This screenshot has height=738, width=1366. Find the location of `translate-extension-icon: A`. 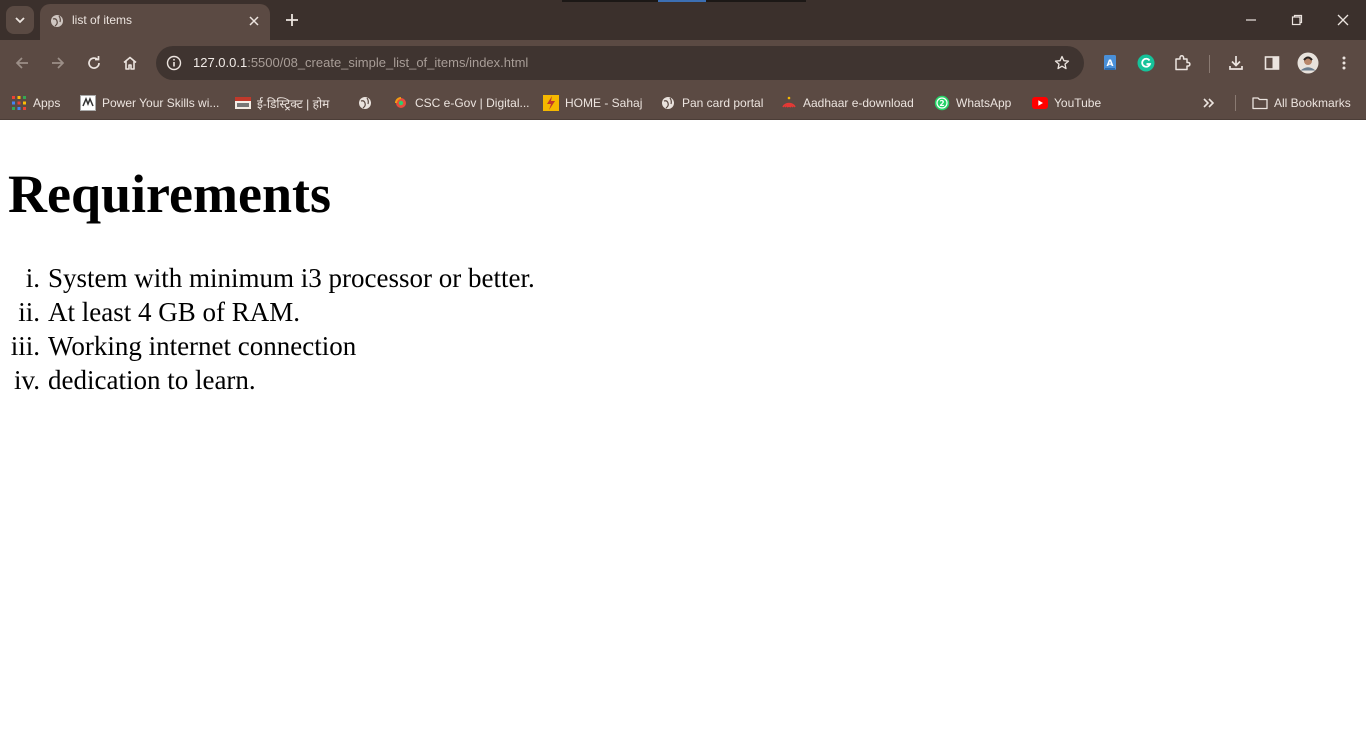

translate-extension-icon: A is located at coordinates (1110, 62).